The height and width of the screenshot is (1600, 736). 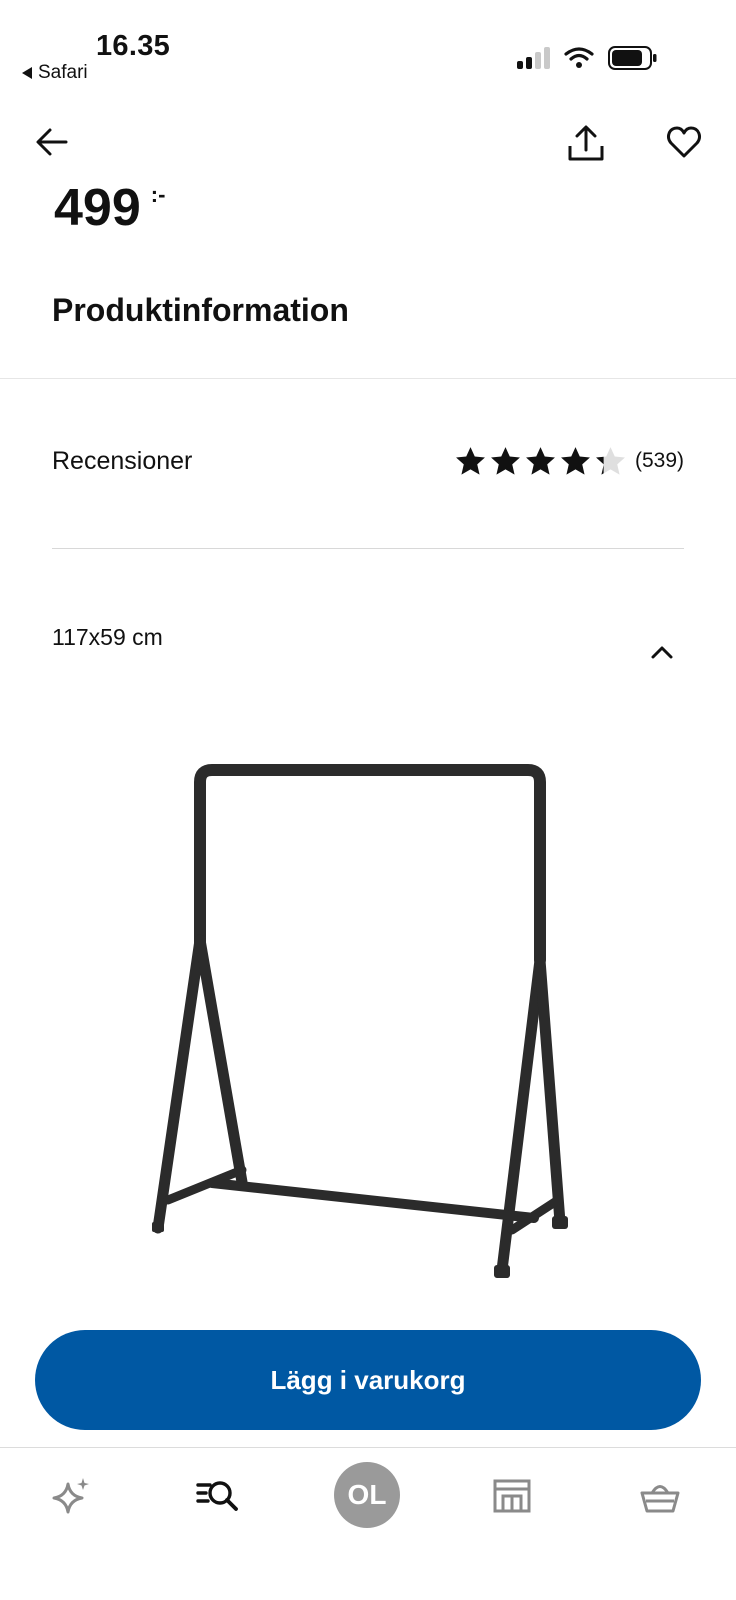 I want to click on battery-icon, so click(x=632, y=58).